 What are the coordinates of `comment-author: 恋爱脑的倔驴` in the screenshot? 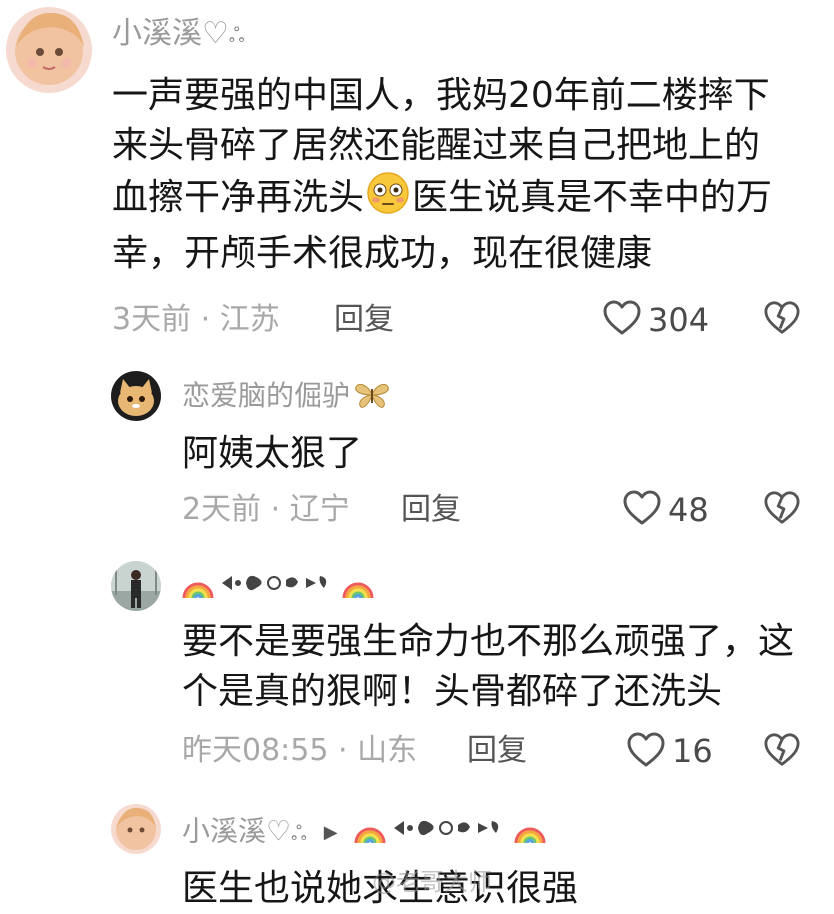 It's located at (286, 398).